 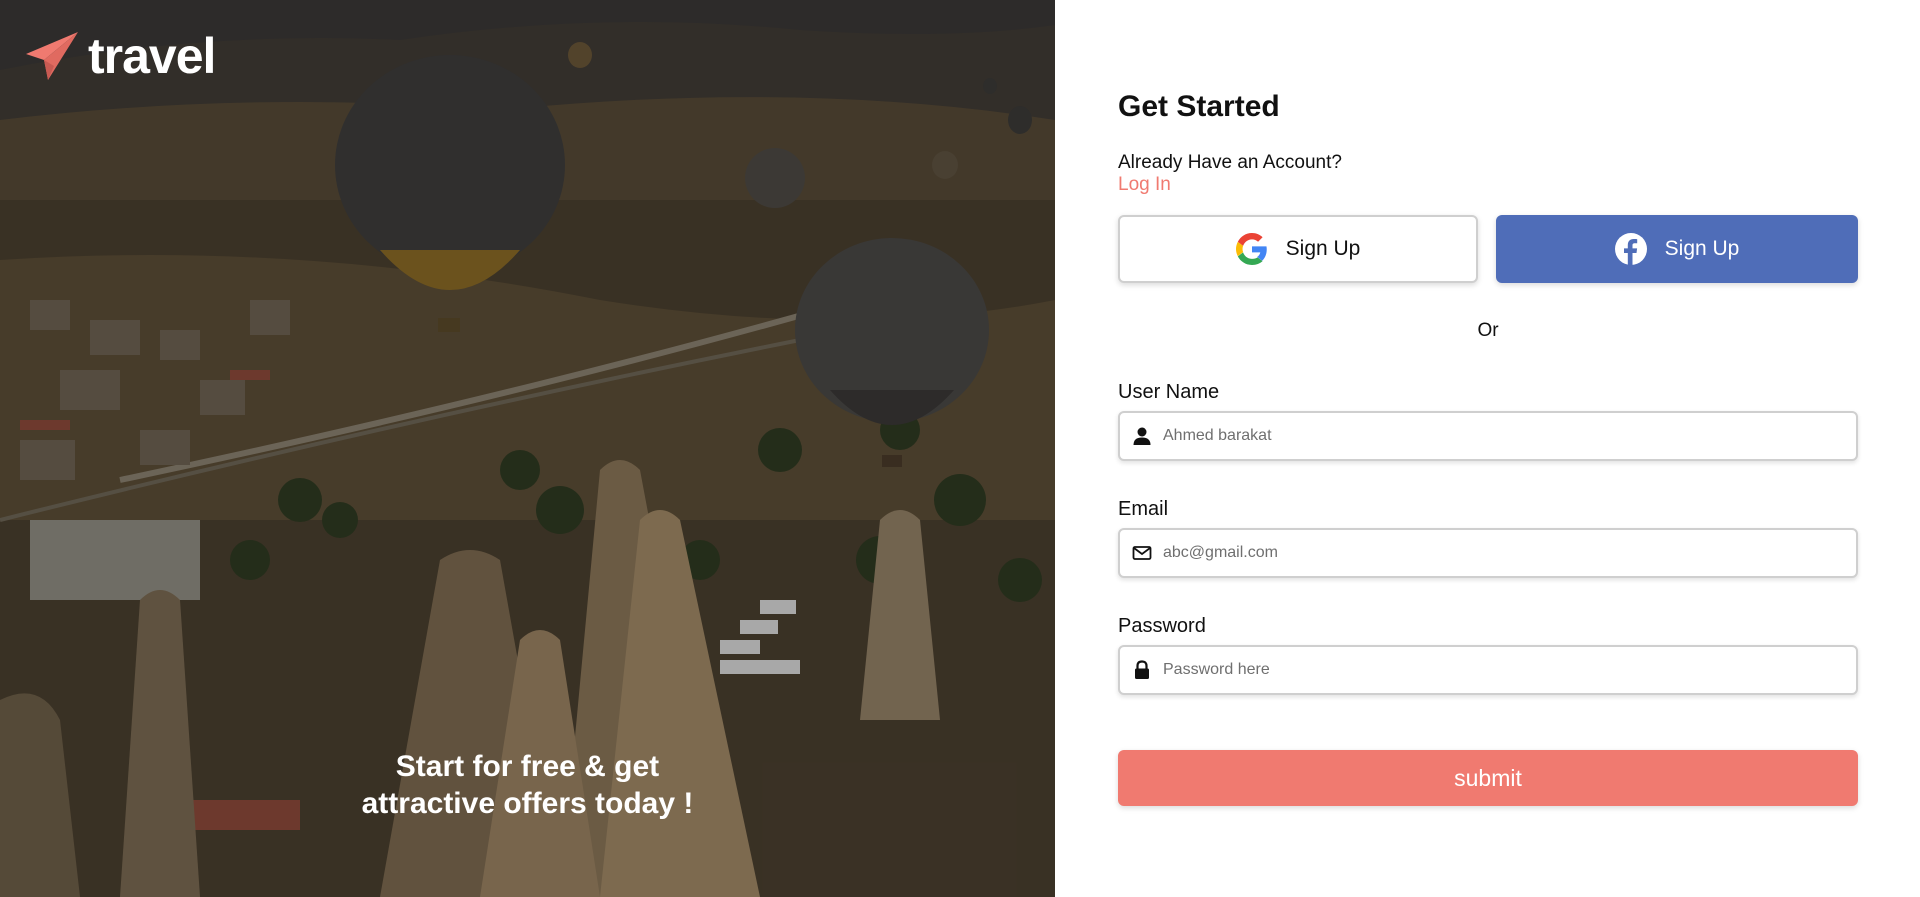 I want to click on email-field, so click(x=1488, y=553).